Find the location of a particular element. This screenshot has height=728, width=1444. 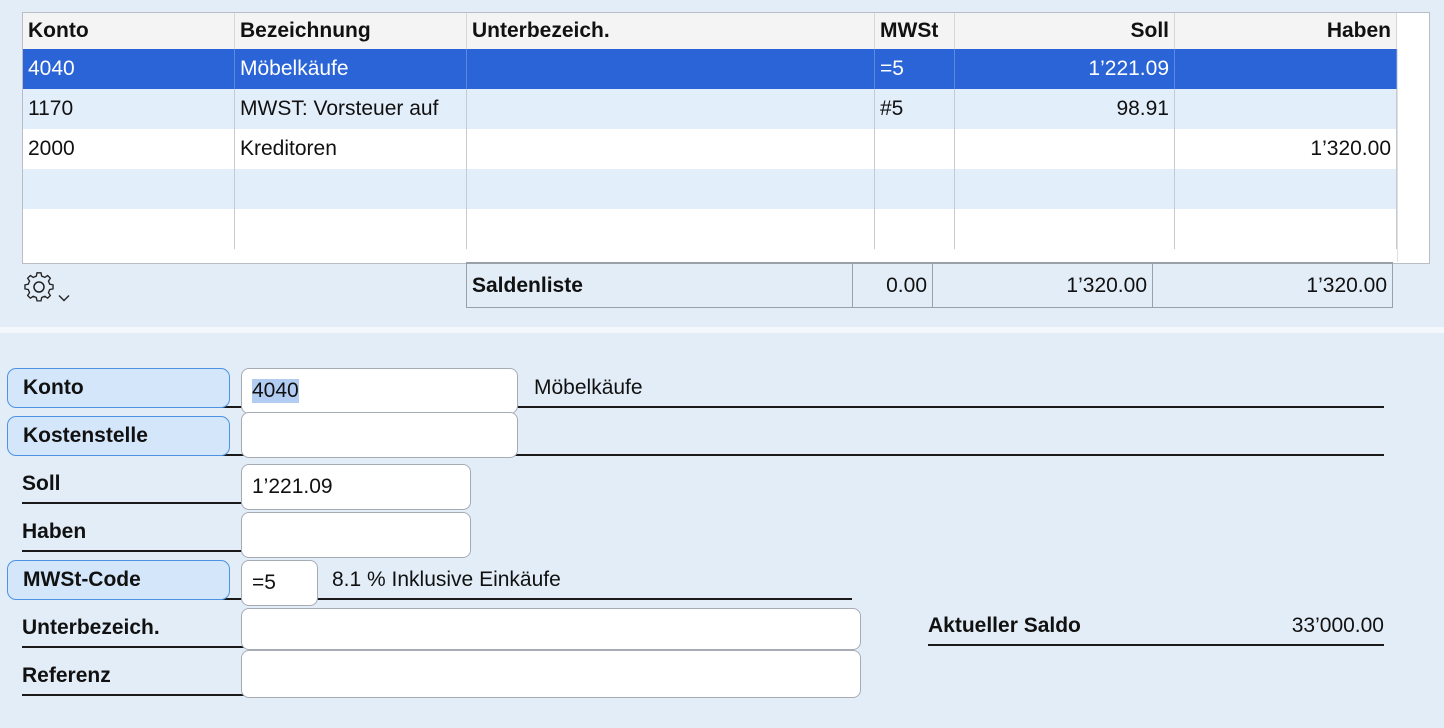

column-header-soll: Soll is located at coordinates (1065, 31).